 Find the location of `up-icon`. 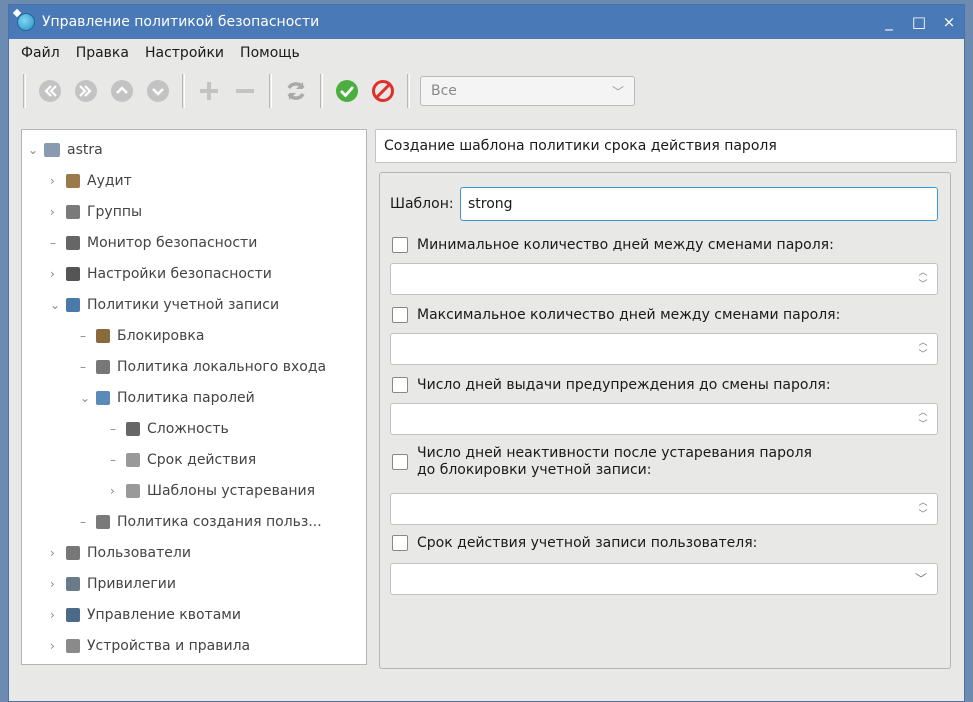

up-icon is located at coordinates (122, 91).